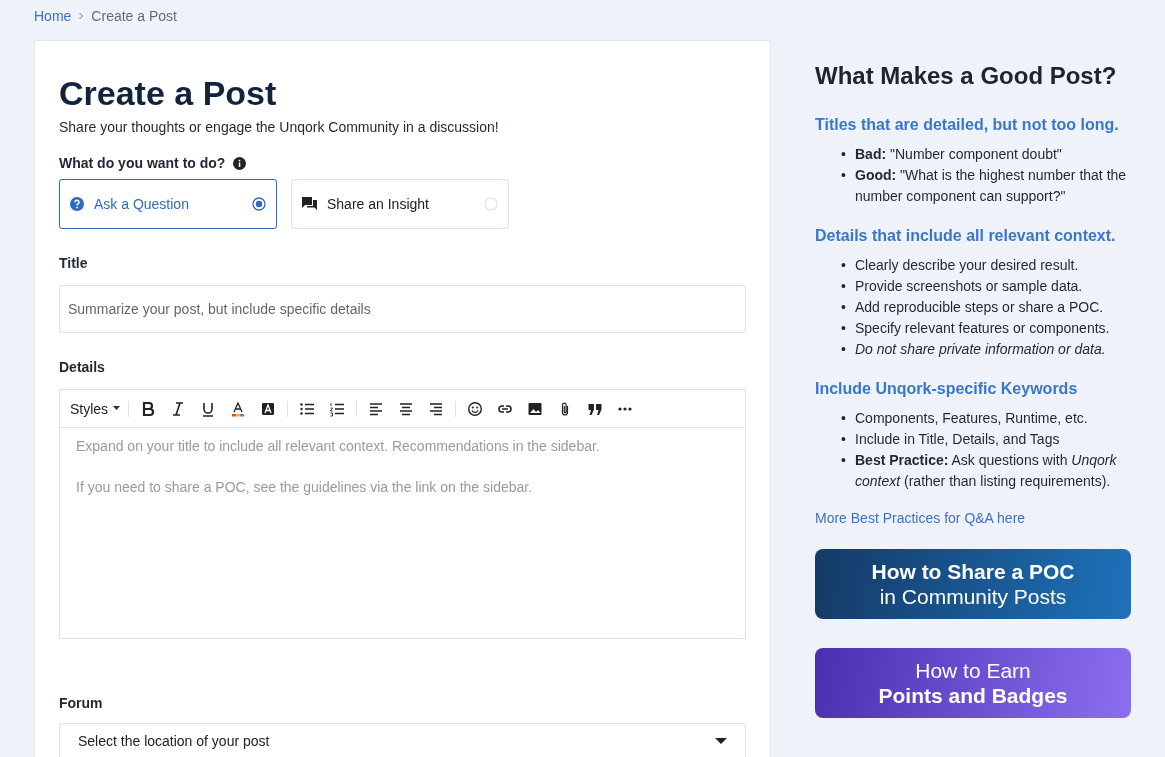 The image size is (1165, 757). Describe the element at coordinates (947, 389) in the screenshot. I see `tip-heading: Include Unqork-specific Keywords` at that location.